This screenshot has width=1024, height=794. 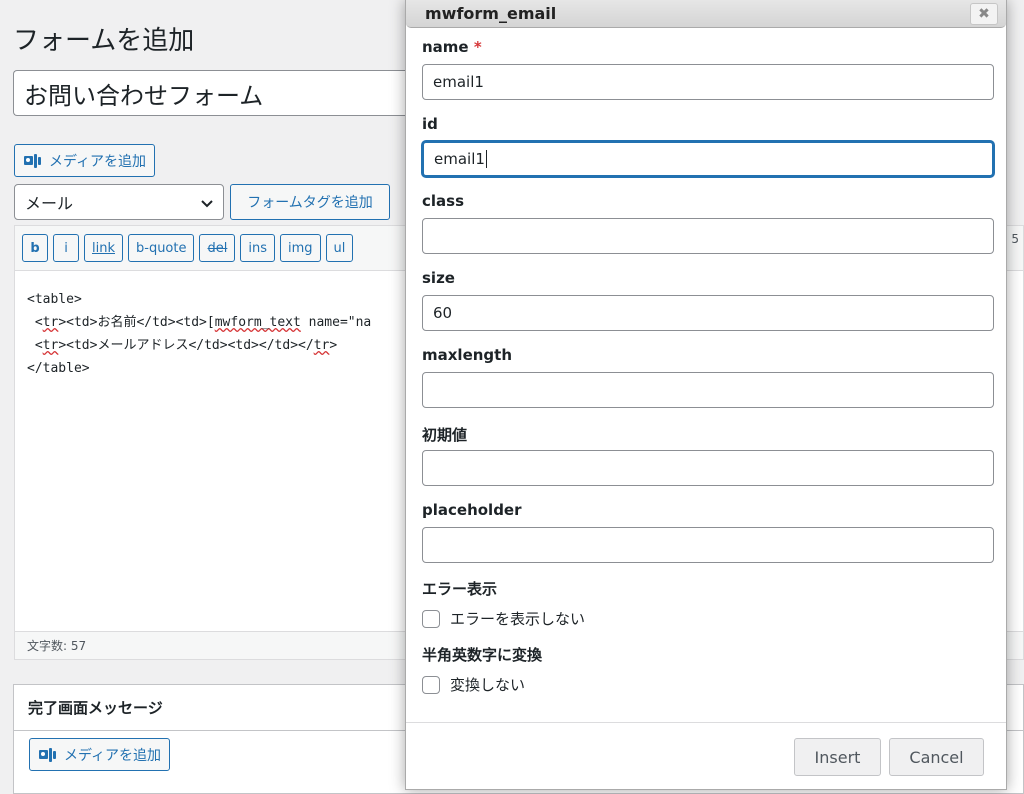 I want to click on initial-value-label: 初期値, so click(x=445, y=435).